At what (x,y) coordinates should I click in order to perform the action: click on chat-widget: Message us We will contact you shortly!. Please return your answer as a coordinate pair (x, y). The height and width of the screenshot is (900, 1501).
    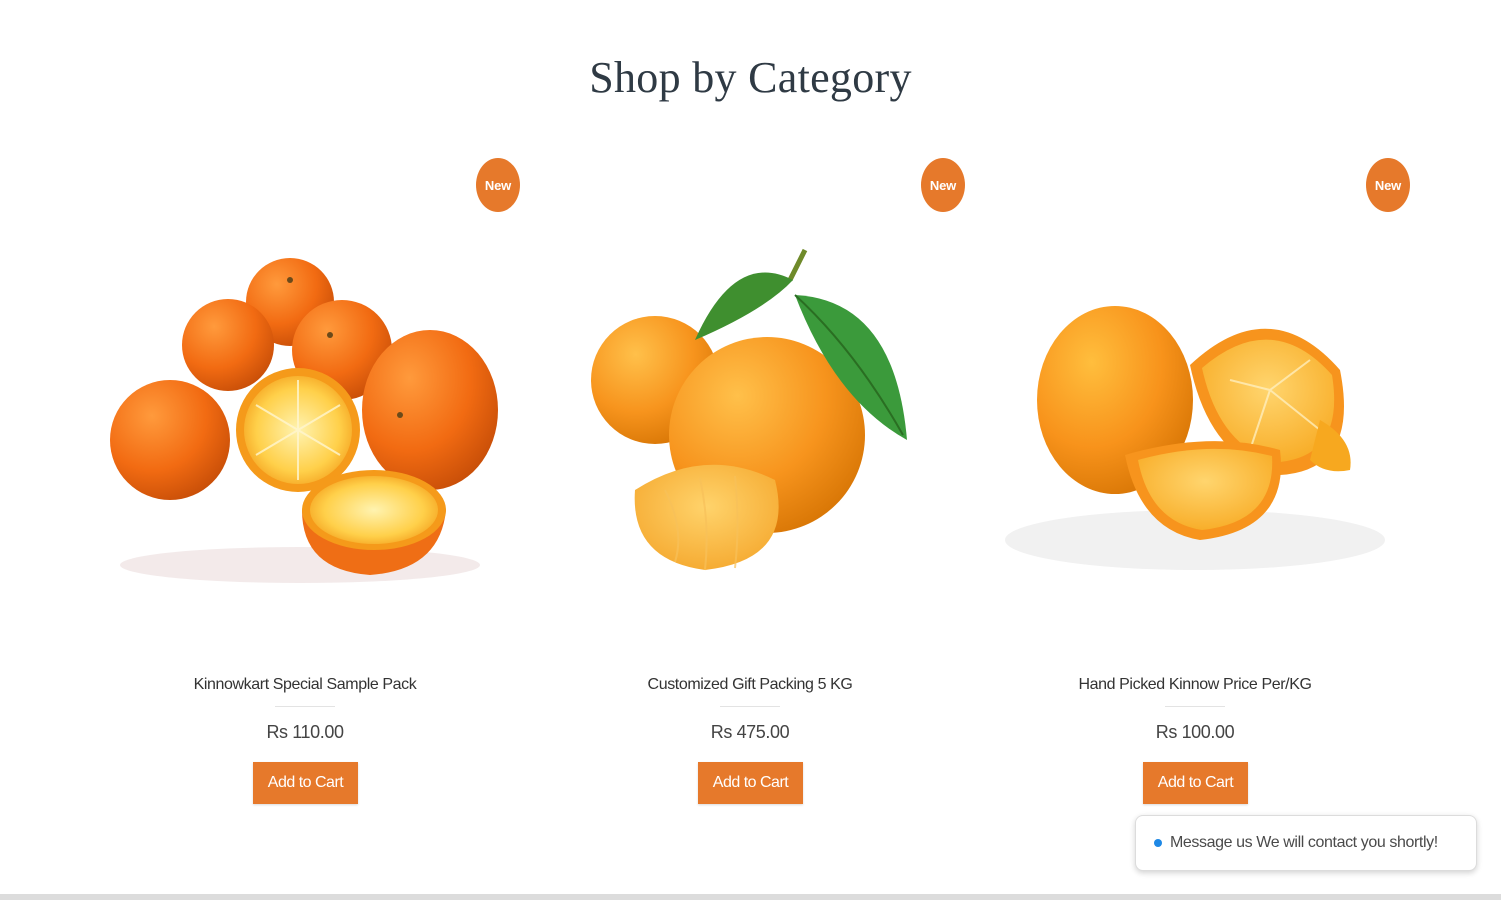
    Looking at the image, I should click on (1306, 843).